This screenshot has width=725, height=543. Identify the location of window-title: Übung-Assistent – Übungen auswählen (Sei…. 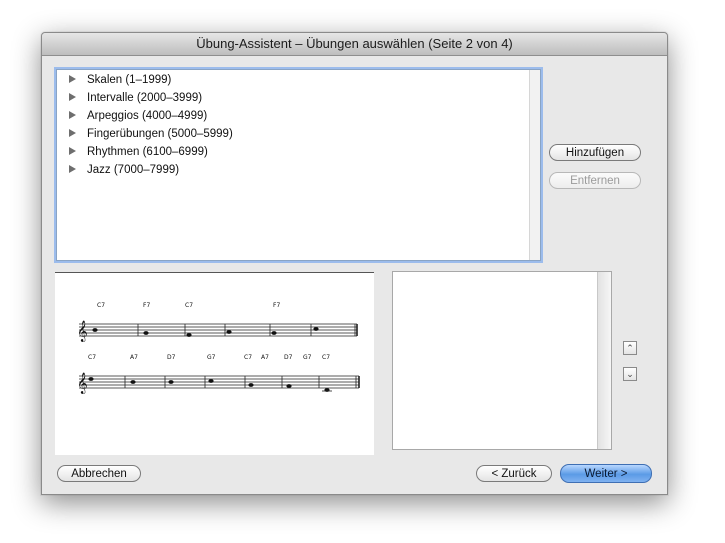
(354, 44).